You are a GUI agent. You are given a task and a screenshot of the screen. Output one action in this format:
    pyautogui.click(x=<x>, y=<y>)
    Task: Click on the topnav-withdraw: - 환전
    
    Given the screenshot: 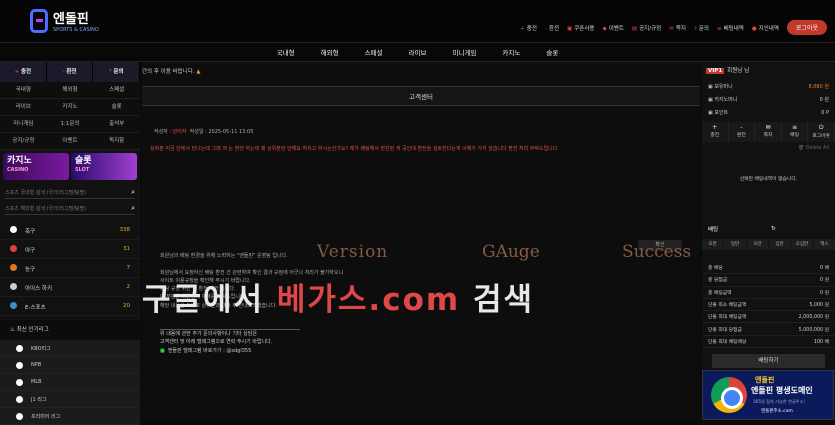 What is the action you would take?
    pyautogui.click(x=552, y=28)
    